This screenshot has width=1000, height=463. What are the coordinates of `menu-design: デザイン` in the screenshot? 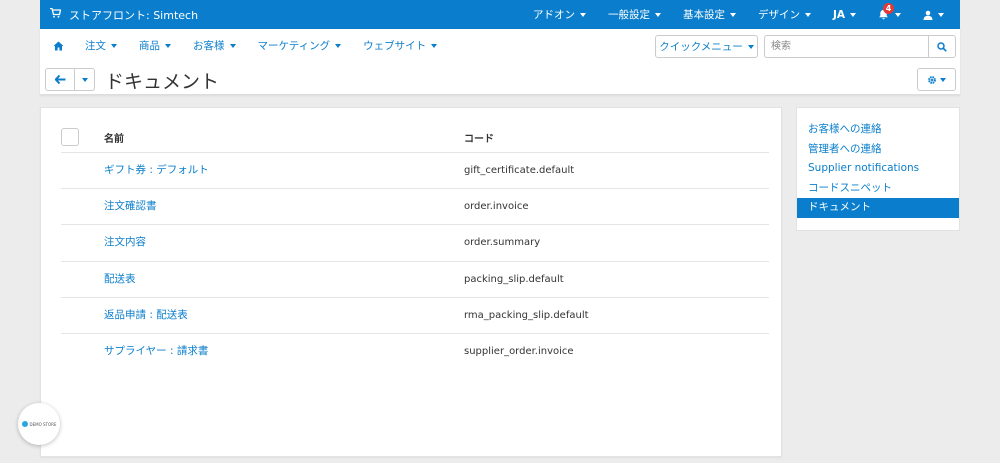 It's located at (784, 14).